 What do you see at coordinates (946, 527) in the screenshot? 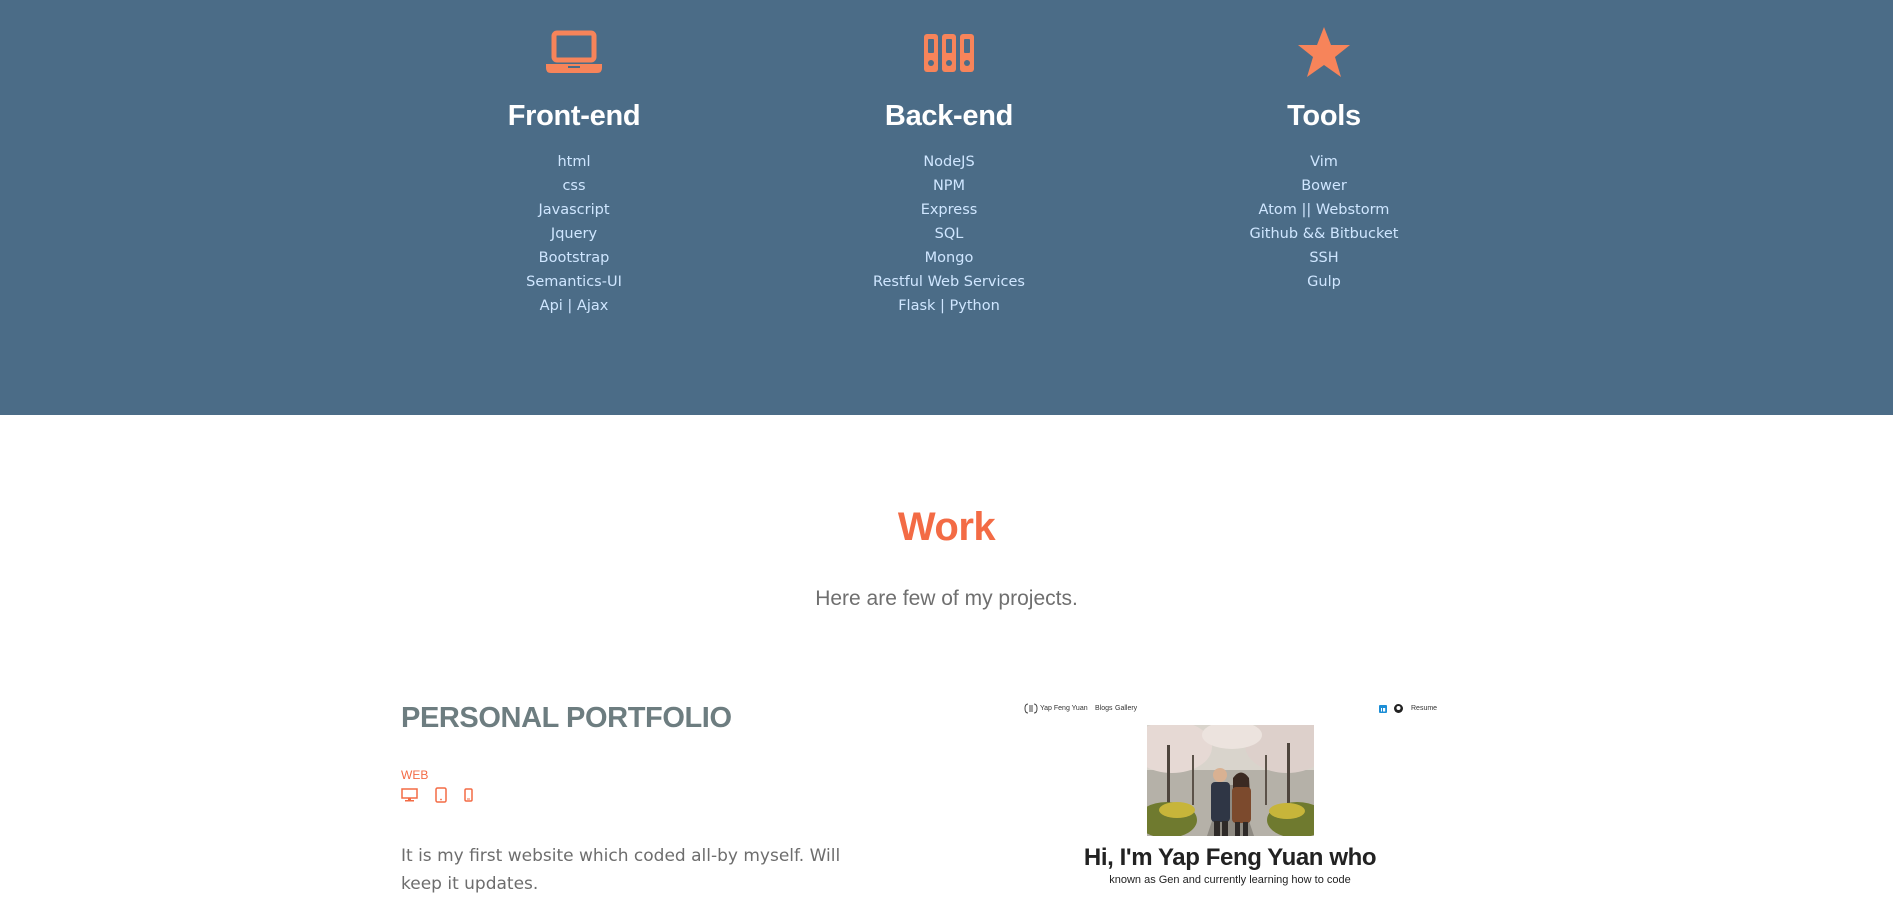
I see `work-title: Work` at bounding box center [946, 527].